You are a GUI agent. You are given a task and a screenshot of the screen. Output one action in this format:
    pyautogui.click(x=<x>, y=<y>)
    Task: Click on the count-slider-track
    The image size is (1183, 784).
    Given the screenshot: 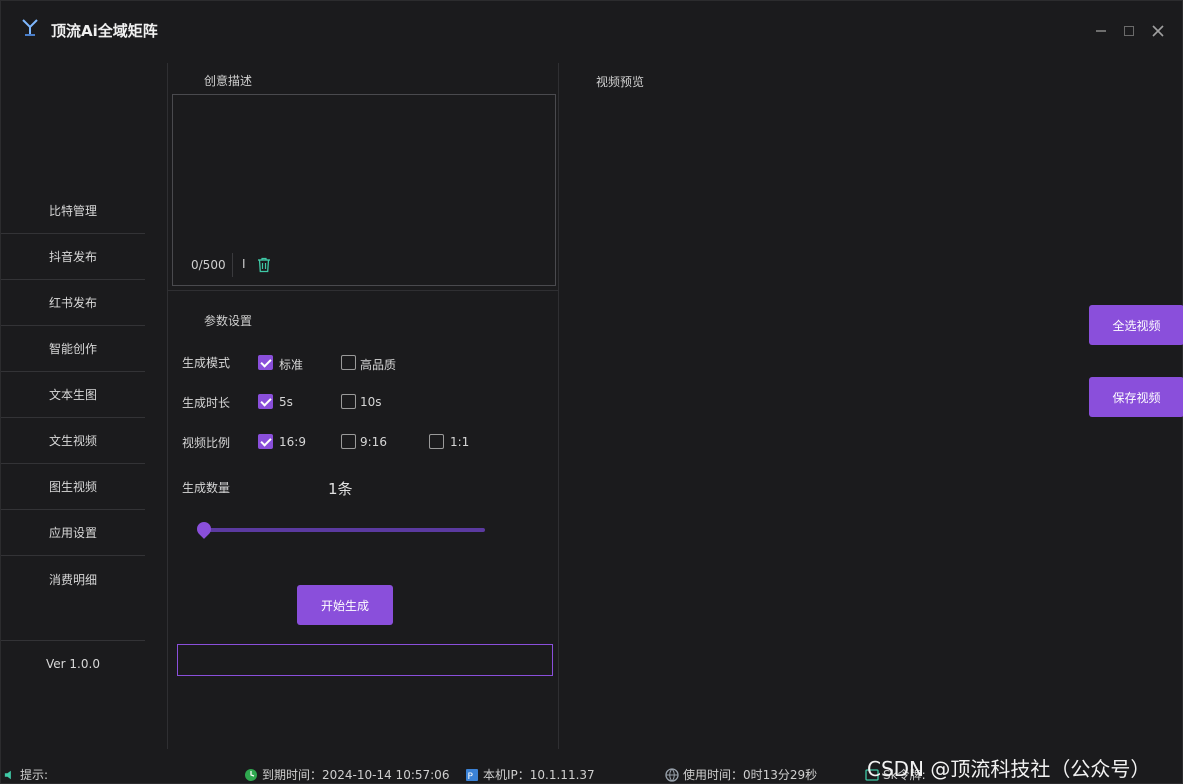 What is the action you would take?
    pyautogui.click(x=344, y=530)
    